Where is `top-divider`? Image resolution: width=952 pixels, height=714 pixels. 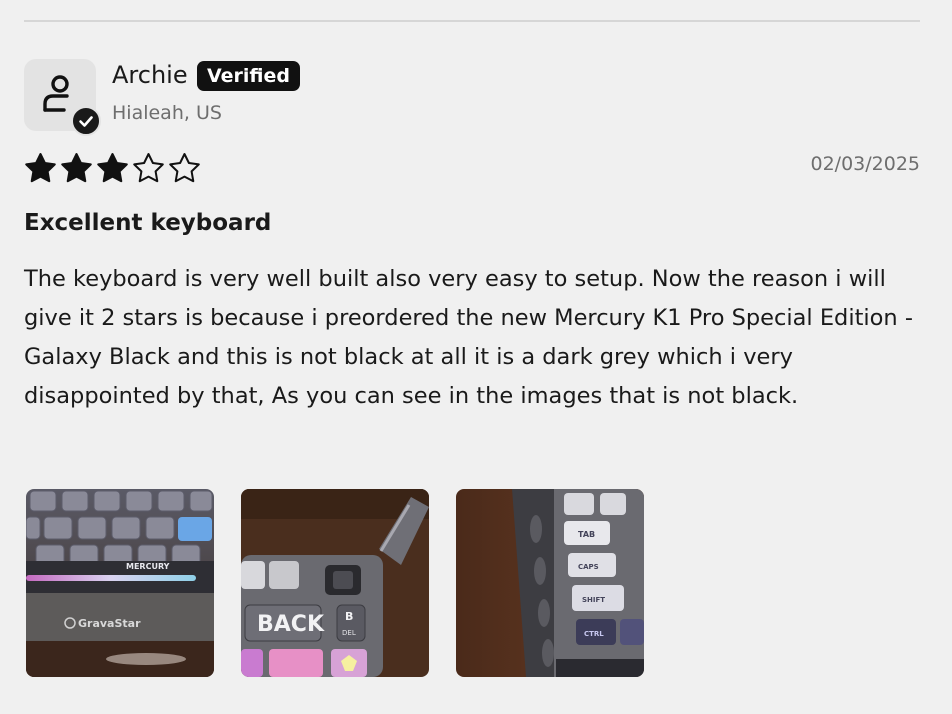 top-divider is located at coordinates (472, 21).